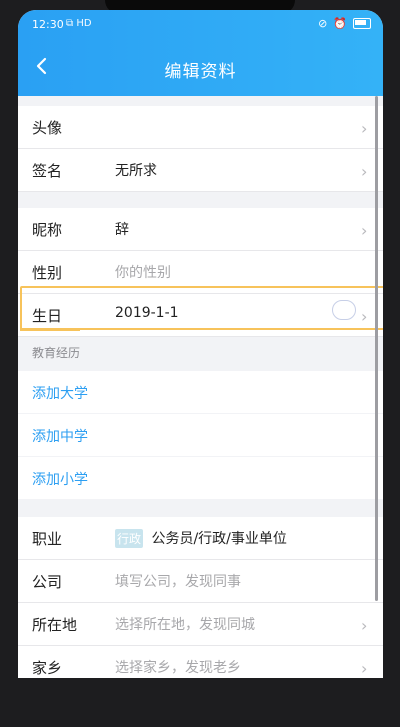 The width and height of the screenshot is (400, 727). What do you see at coordinates (344, 310) in the screenshot?
I see `touch-indicator` at bounding box center [344, 310].